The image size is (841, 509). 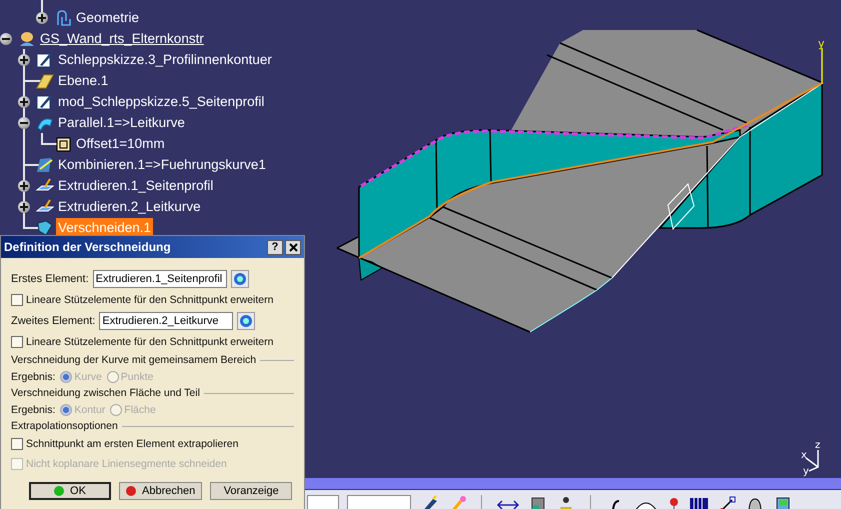 What do you see at coordinates (53, 321) in the screenshot?
I see `field-label: Zweites Element:` at bounding box center [53, 321].